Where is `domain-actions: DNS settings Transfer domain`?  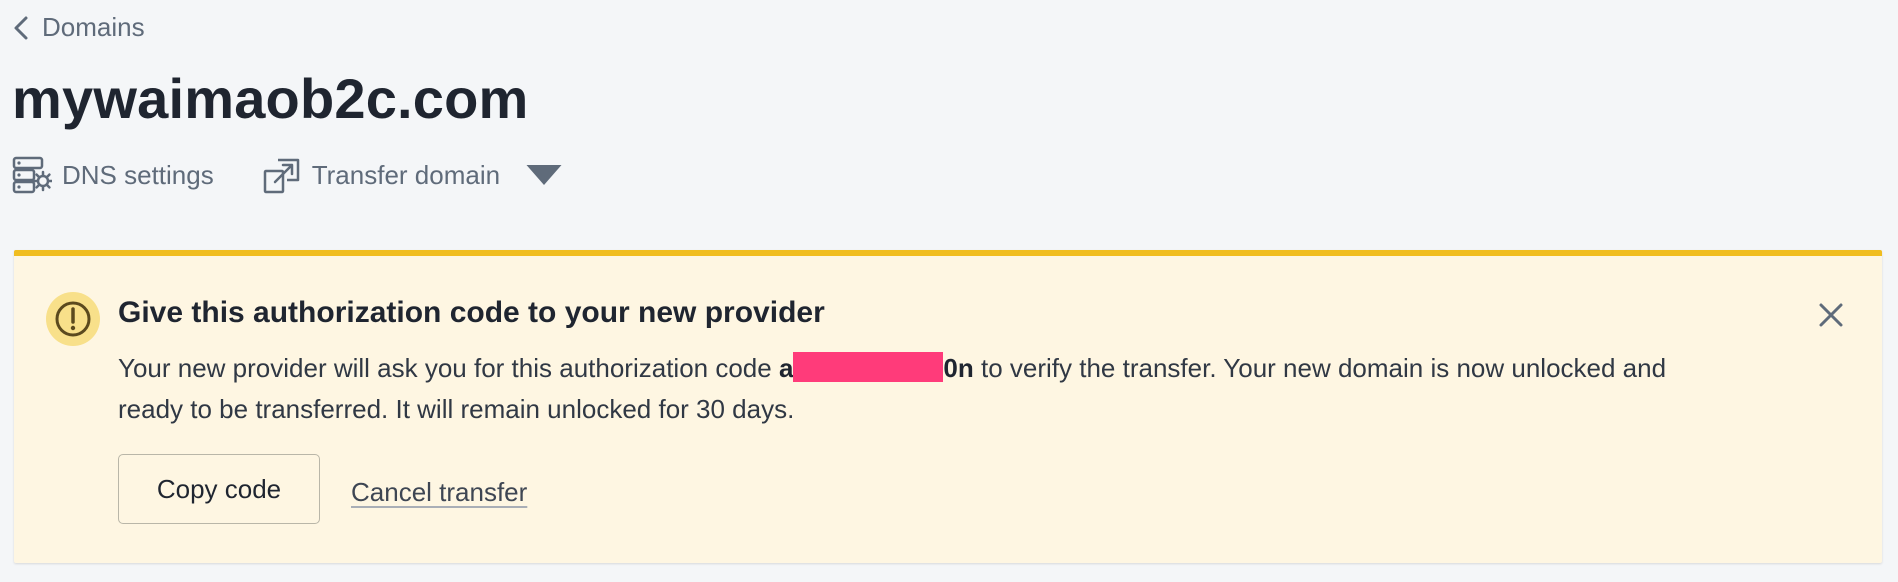 domain-actions: DNS settings Transfer domain is located at coordinates (312, 175).